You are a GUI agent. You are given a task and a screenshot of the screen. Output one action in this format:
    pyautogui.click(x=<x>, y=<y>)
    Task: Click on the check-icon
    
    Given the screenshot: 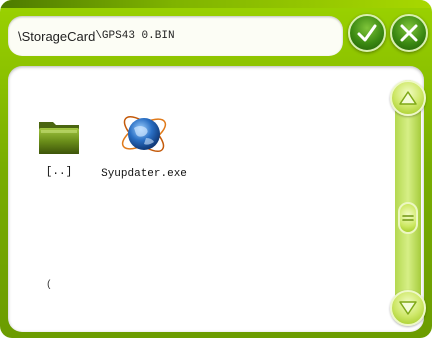 What is the action you would take?
    pyautogui.click(x=367, y=33)
    